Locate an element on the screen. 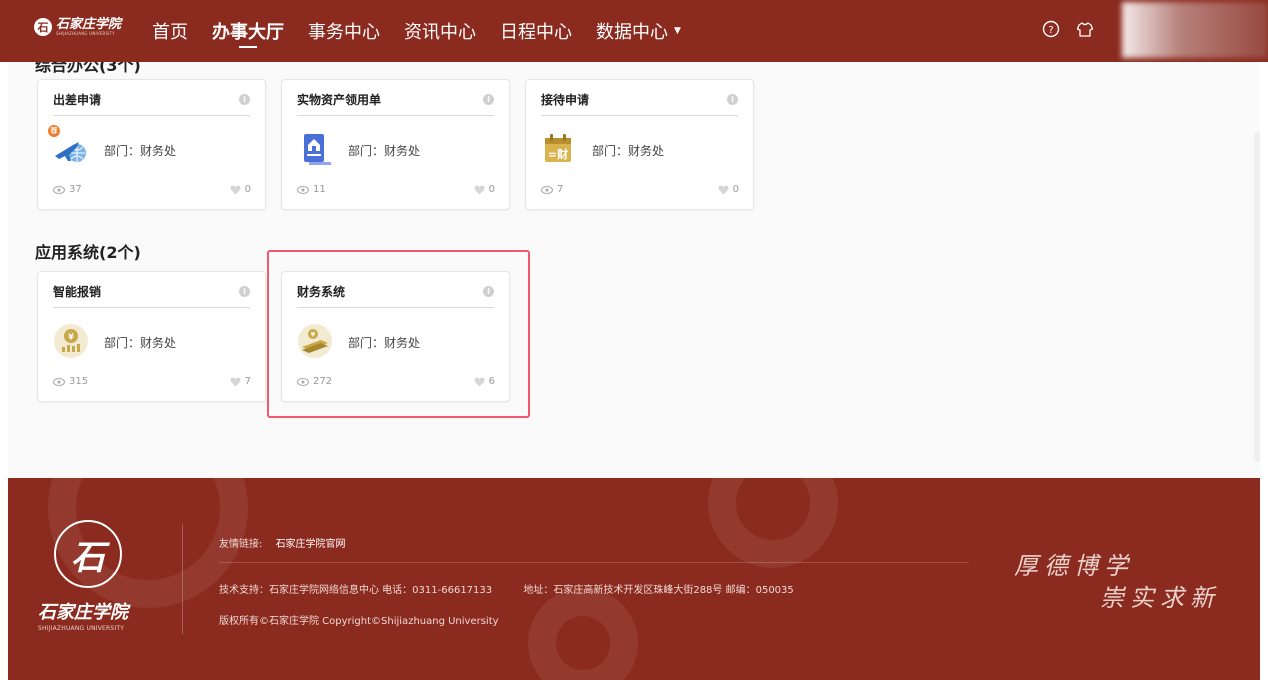  card-title: 智能报销 is located at coordinates (77, 292).